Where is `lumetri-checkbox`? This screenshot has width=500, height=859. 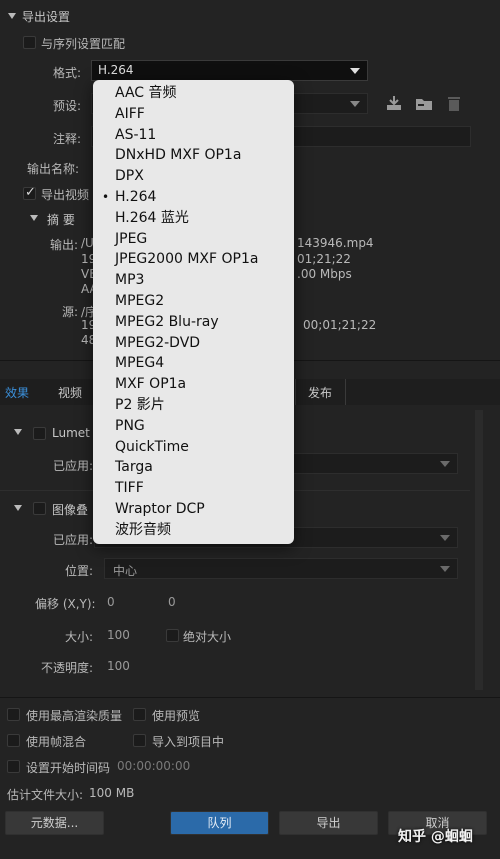 lumetri-checkbox is located at coordinates (39, 433).